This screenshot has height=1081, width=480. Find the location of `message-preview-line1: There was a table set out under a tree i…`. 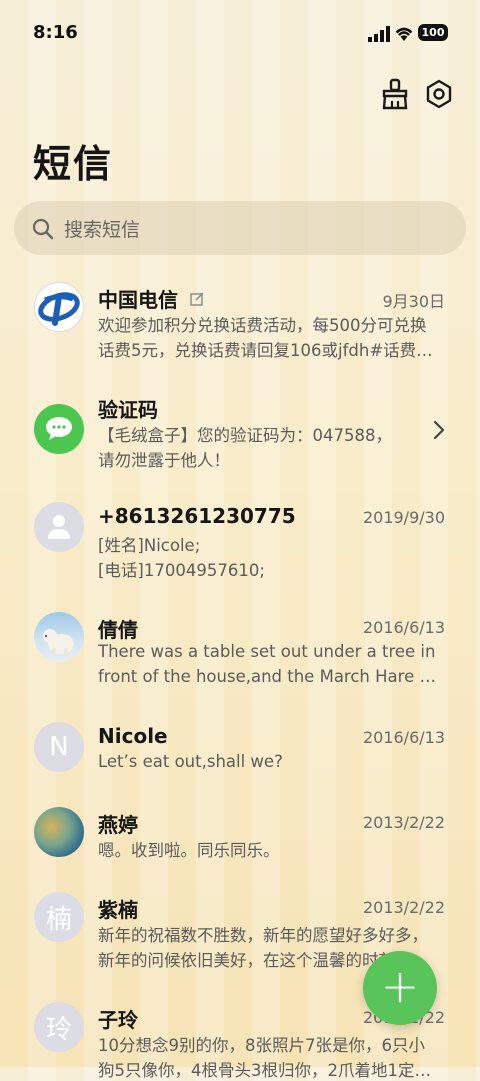

message-preview-line1: There was a table set out under a tree i… is located at coordinates (267, 651).